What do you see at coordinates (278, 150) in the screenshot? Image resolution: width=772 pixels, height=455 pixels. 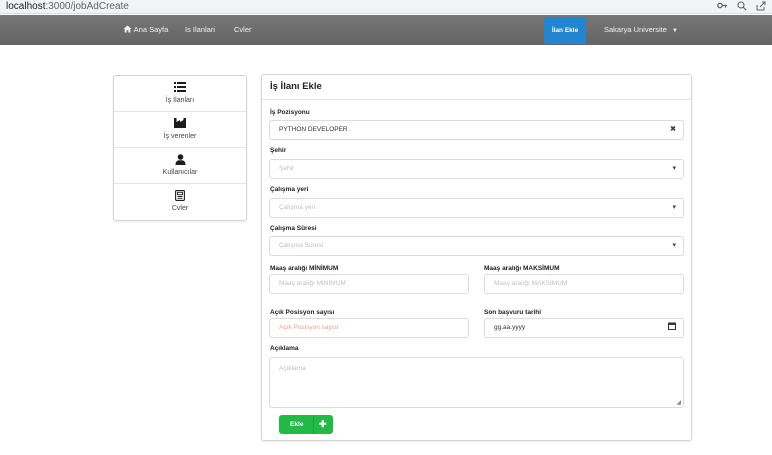 I see `city-label: Şehir` at bounding box center [278, 150].